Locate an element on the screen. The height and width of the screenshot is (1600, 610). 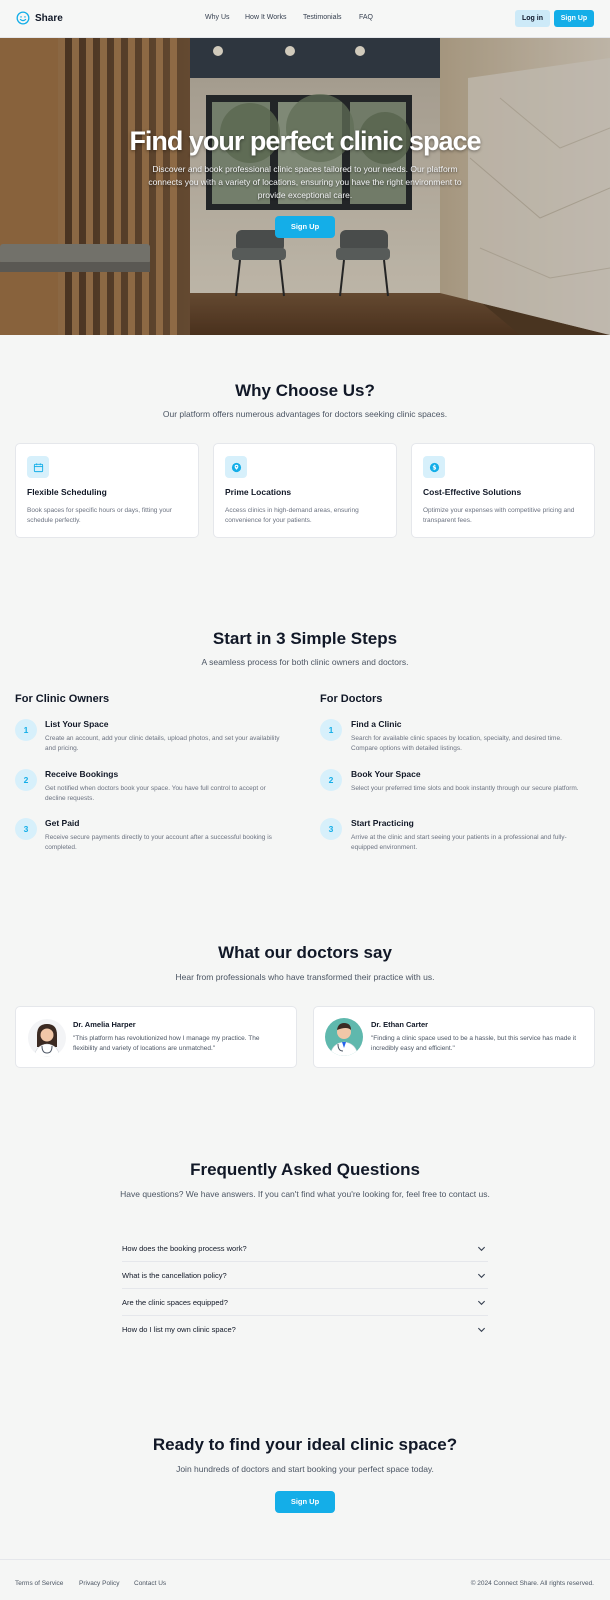
steps-title: Start in 3 Simple Steps is located at coordinates (305, 638).